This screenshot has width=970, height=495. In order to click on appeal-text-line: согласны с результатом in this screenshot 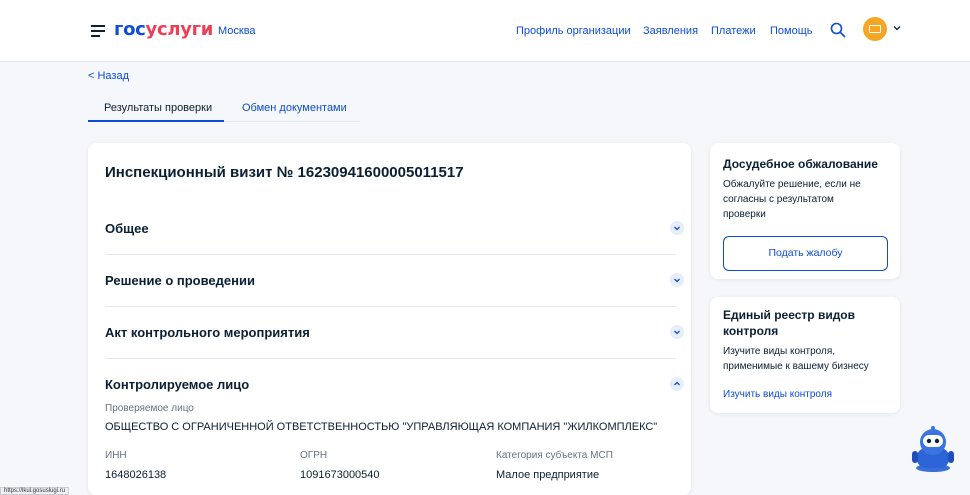, I will do `click(778, 199)`.